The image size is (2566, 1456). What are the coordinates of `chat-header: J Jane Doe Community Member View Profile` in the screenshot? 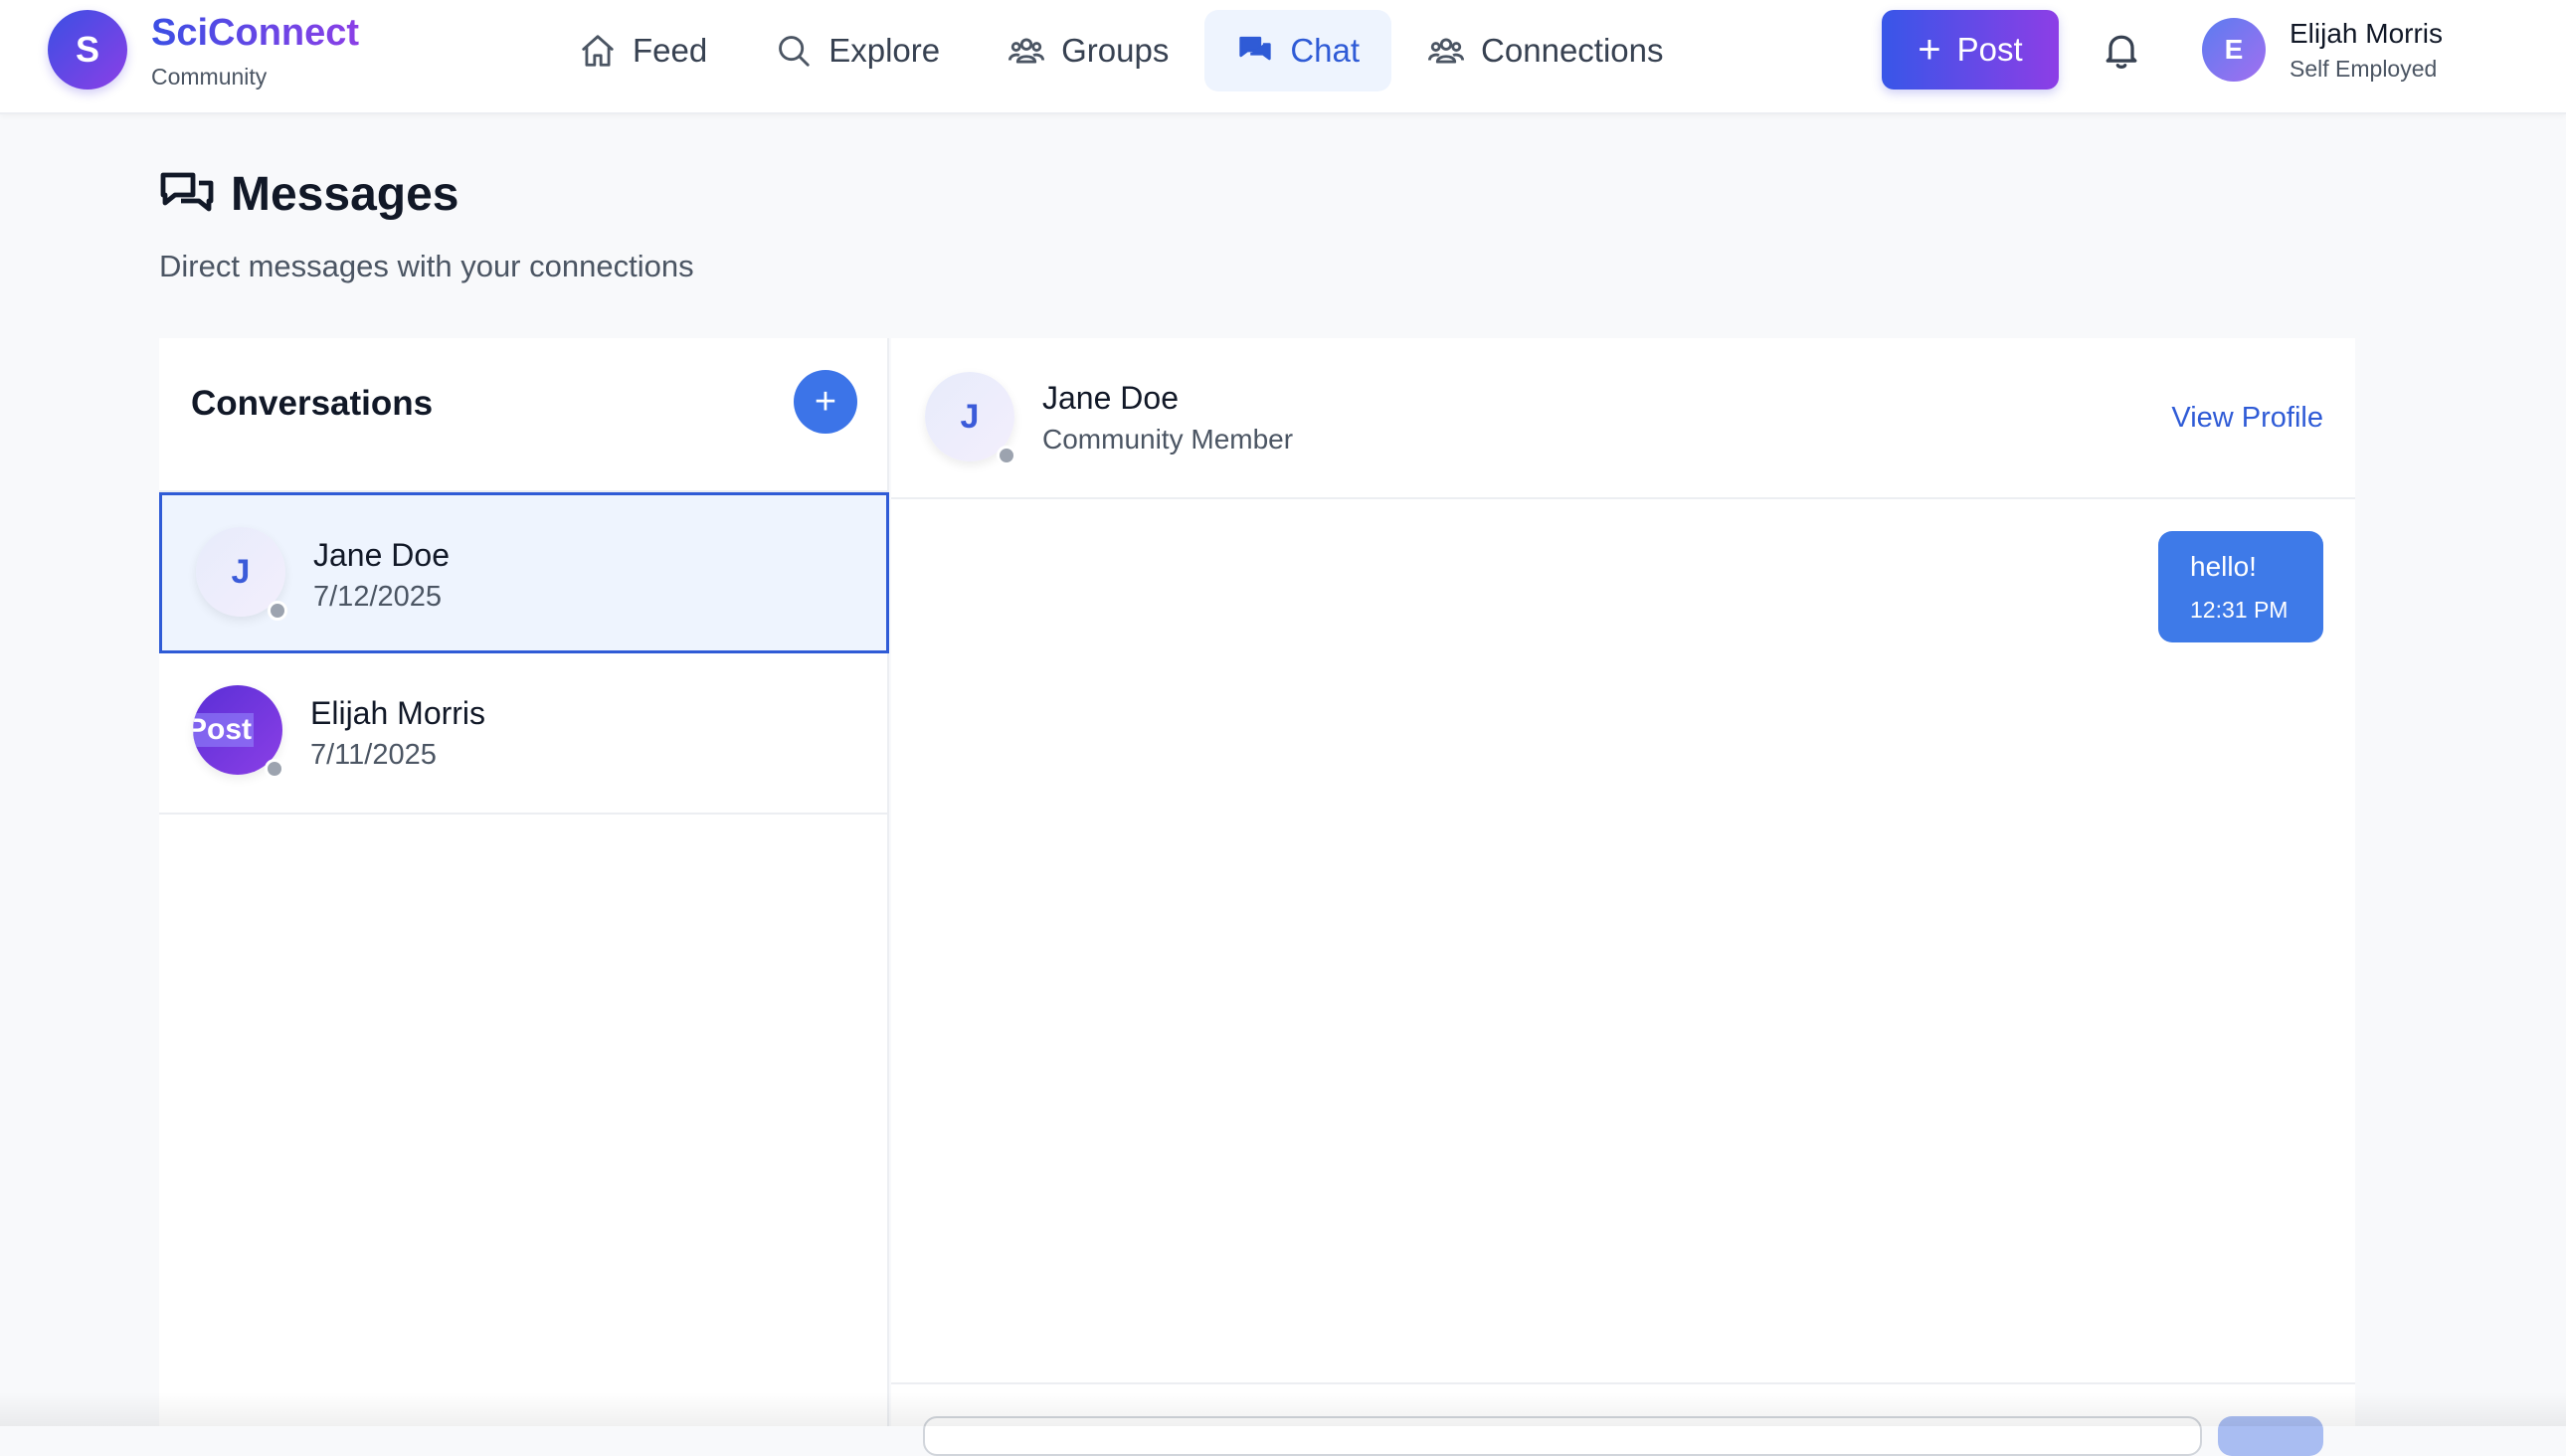 It's located at (1623, 418).